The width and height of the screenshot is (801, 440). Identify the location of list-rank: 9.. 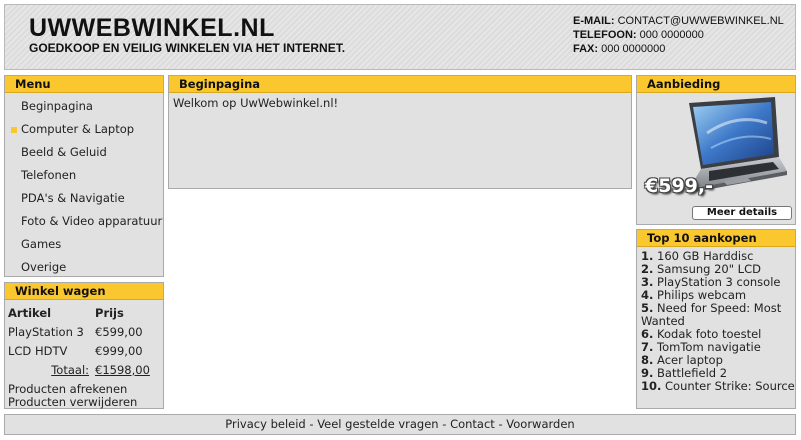
(647, 373).